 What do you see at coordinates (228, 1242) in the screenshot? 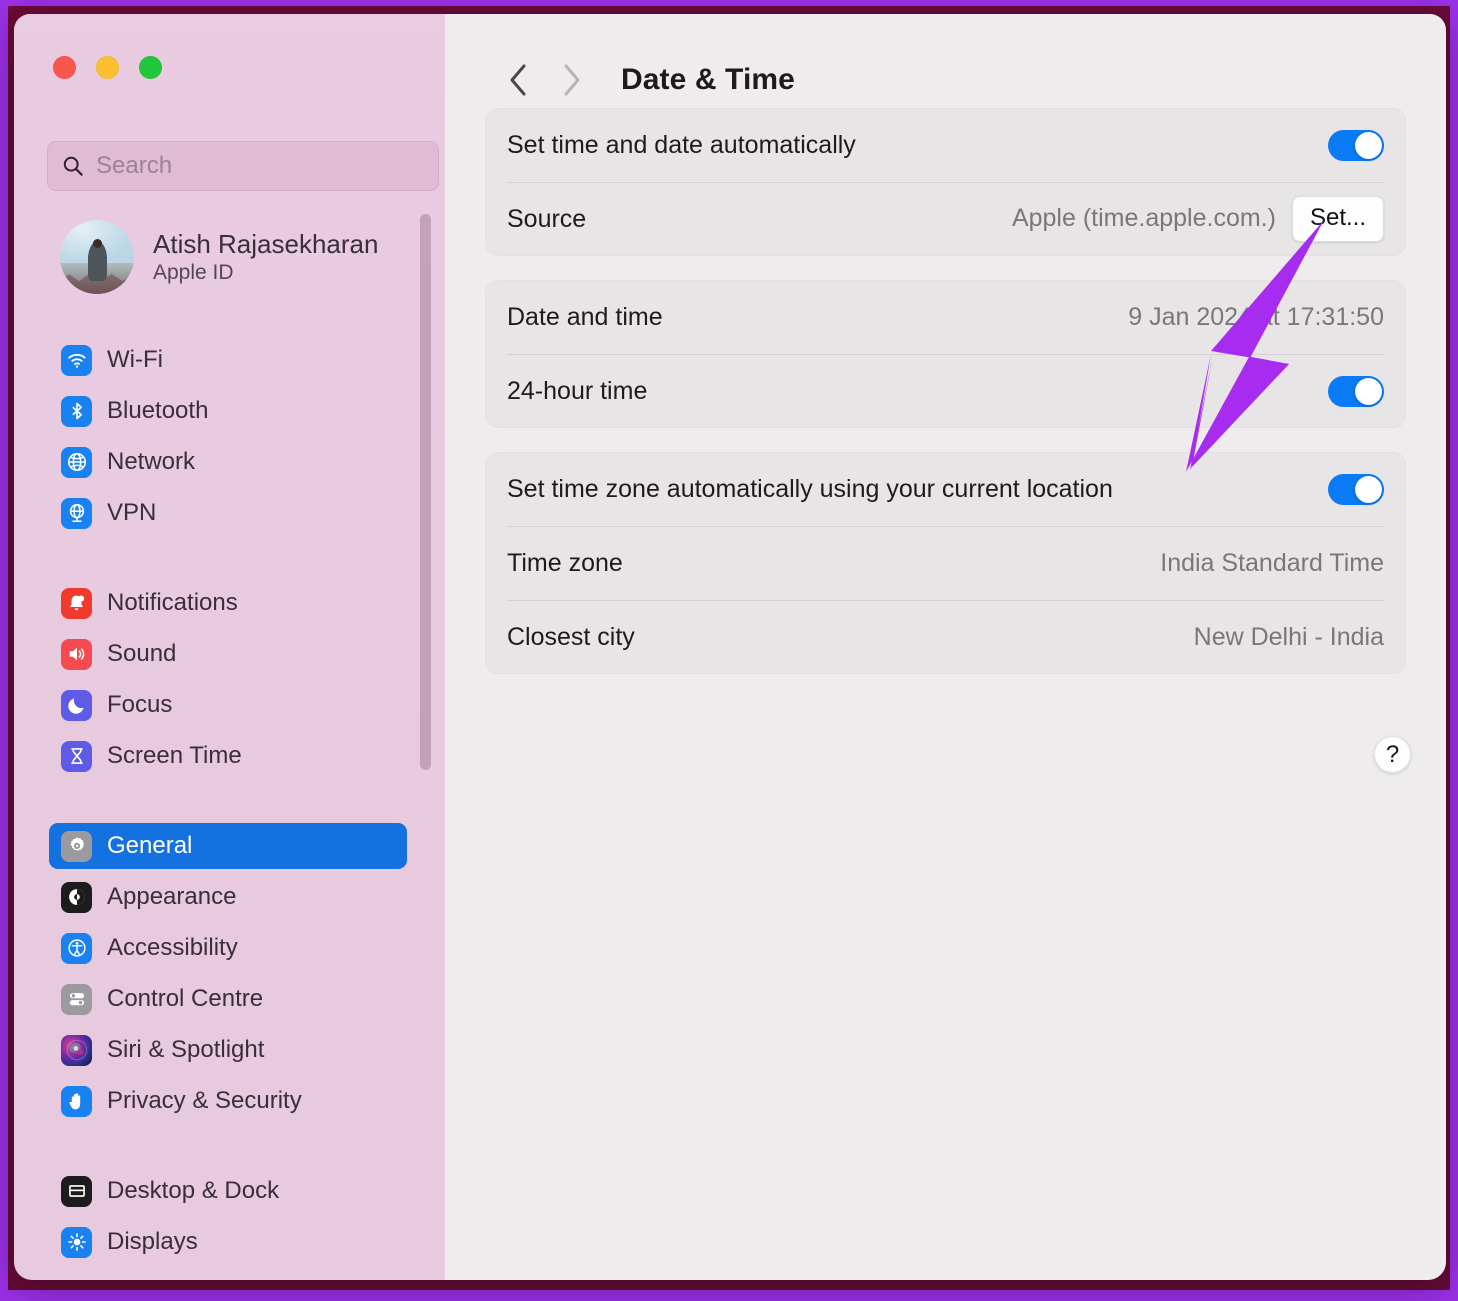
I see `sidebar-item-displays: Displays` at bounding box center [228, 1242].